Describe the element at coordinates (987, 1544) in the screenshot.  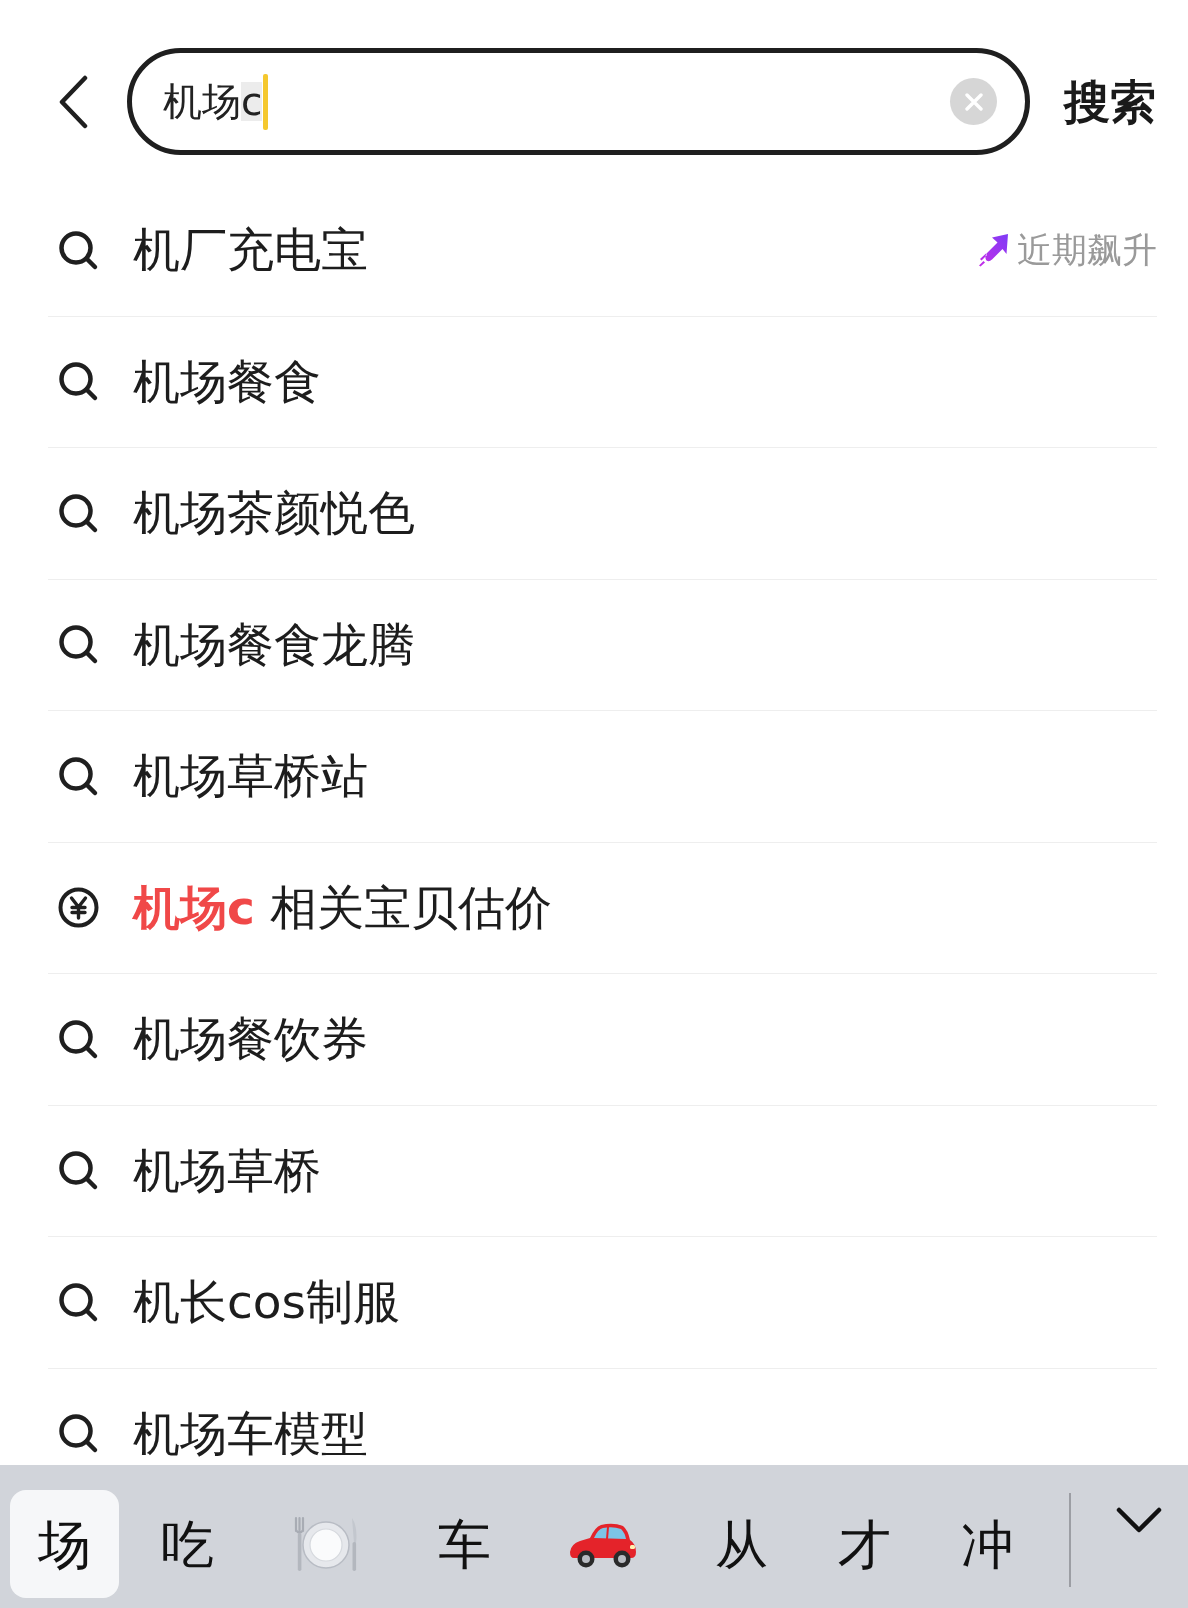
I see `candidate-button: 冲` at that location.